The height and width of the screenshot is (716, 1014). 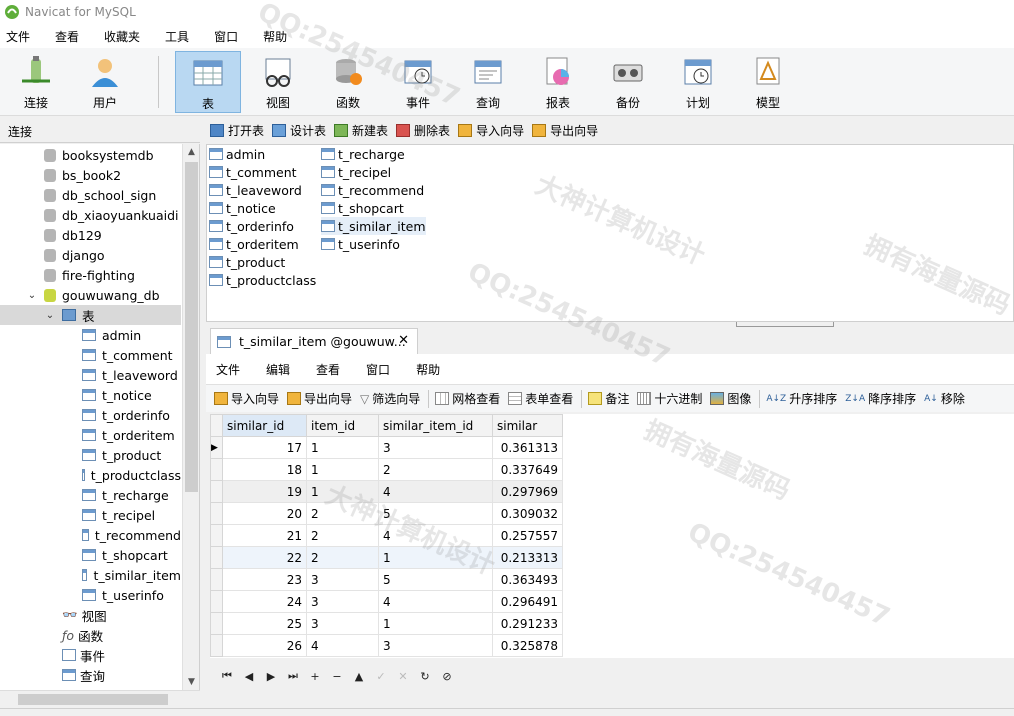 I want to click on tree-database-db-xiaoyuankuaidi: db_xiaoyuankuaidi, so click(x=90, y=215).